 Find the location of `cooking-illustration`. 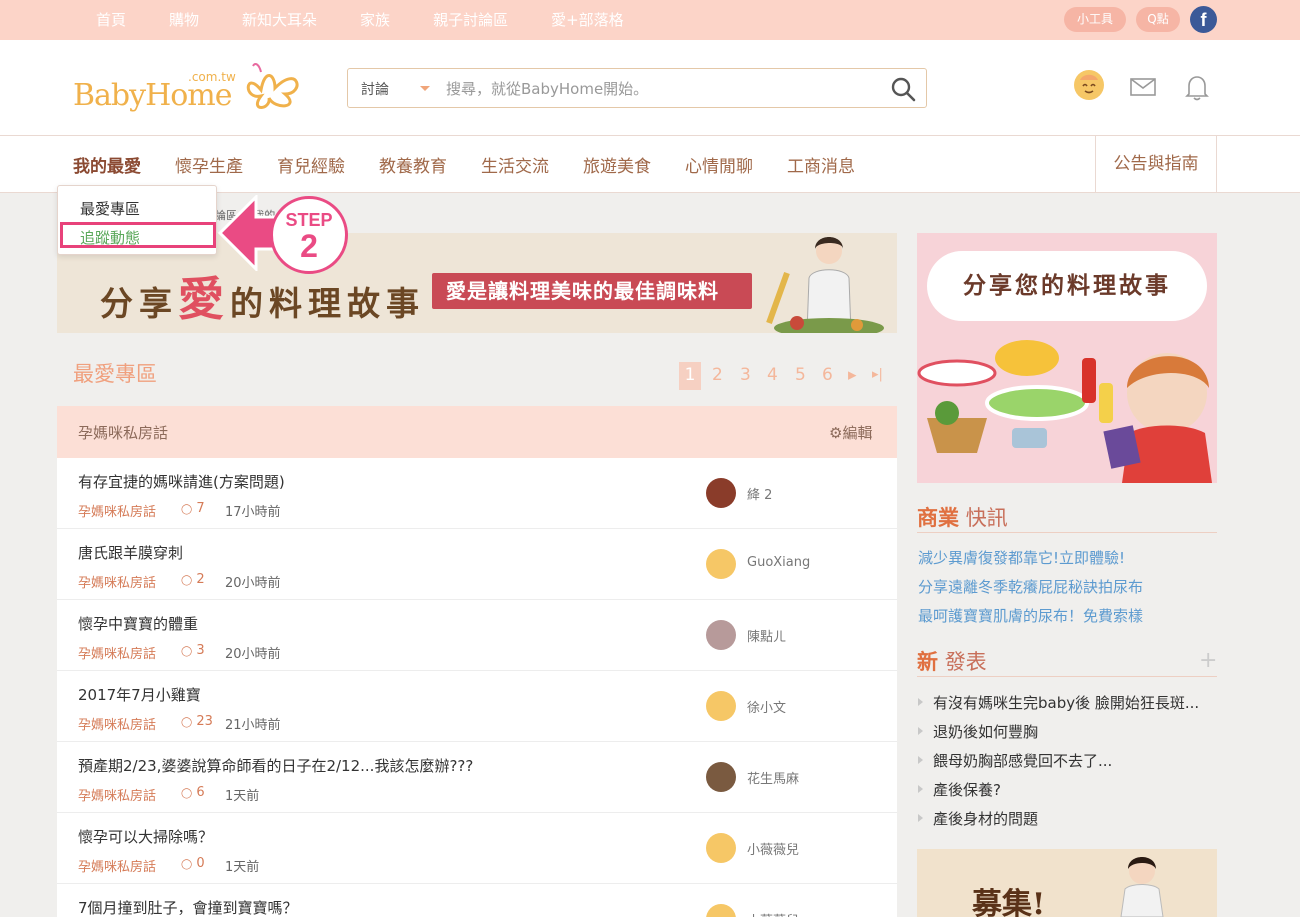

cooking-illustration is located at coordinates (1064, 411).